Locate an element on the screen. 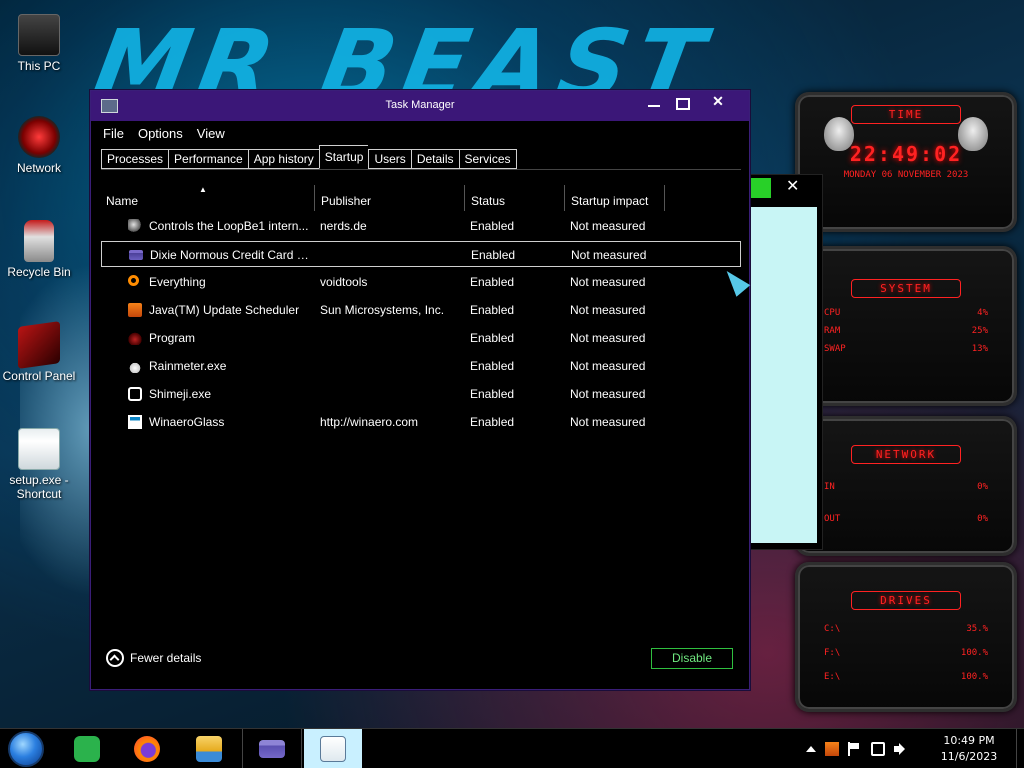 The width and height of the screenshot is (1024, 768). taskbar-task-manager is located at coordinates (333, 748).